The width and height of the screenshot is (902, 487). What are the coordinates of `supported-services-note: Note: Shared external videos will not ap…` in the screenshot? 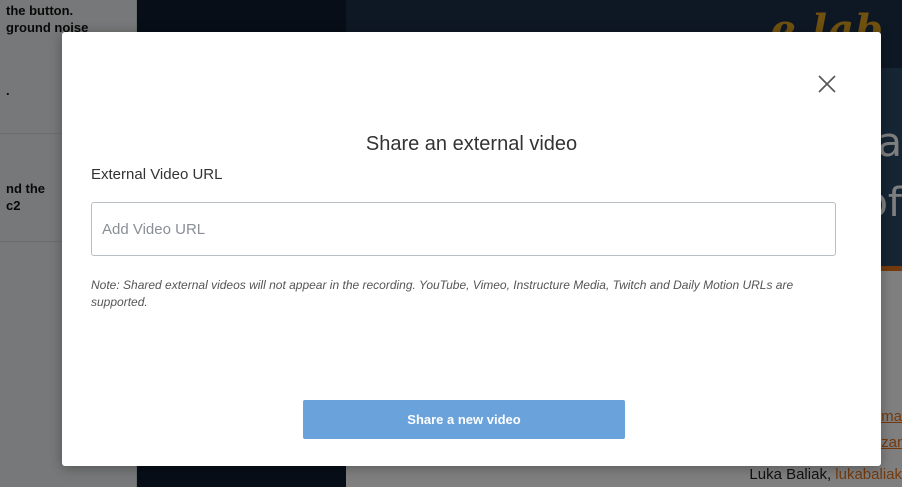 It's located at (442, 293).